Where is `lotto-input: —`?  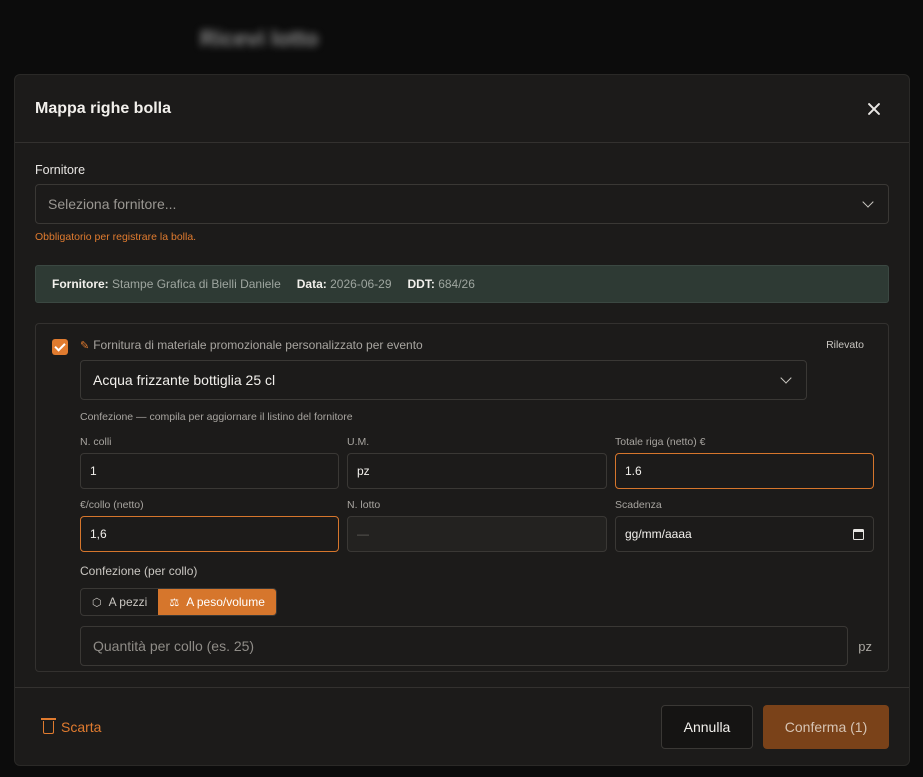
lotto-input: — is located at coordinates (477, 534).